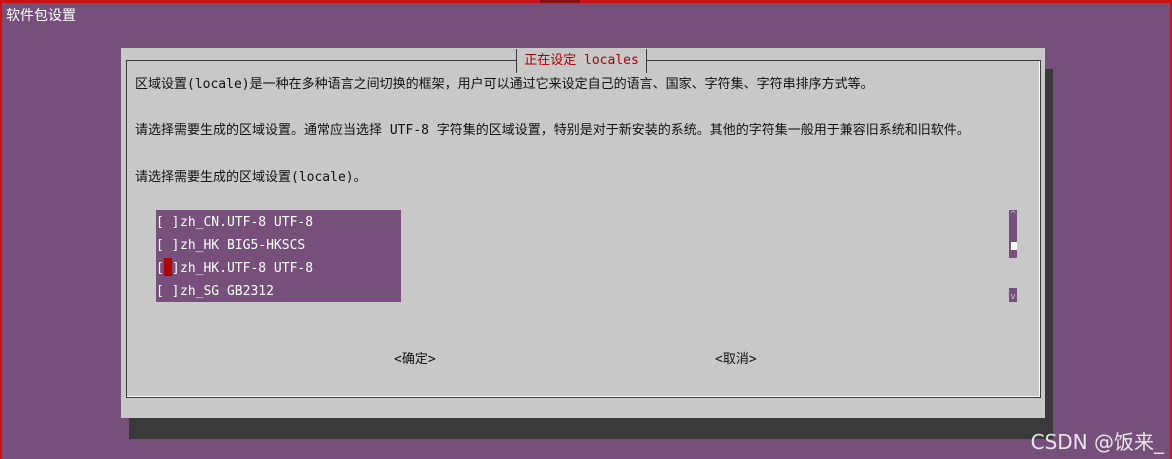 The height and width of the screenshot is (459, 1172). I want to click on top-border, so click(586, 1).